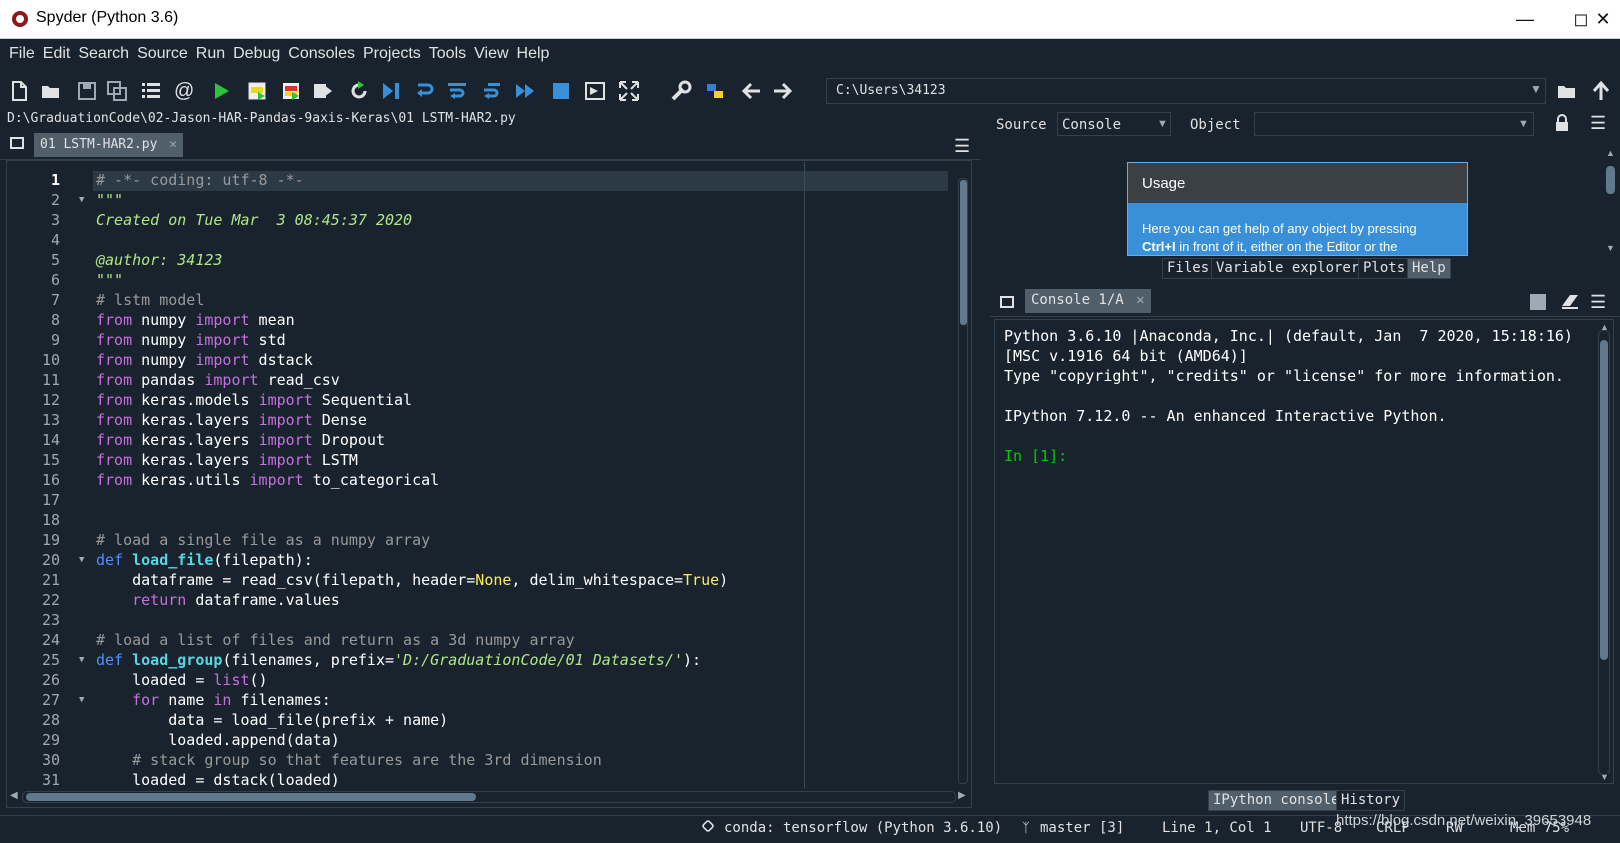 The width and height of the screenshot is (1620, 843). What do you see at coordinates (263, 540) in the screenshot?
I see `code-line: # load a single file as a numpy array` at bounding box center [263, 540].